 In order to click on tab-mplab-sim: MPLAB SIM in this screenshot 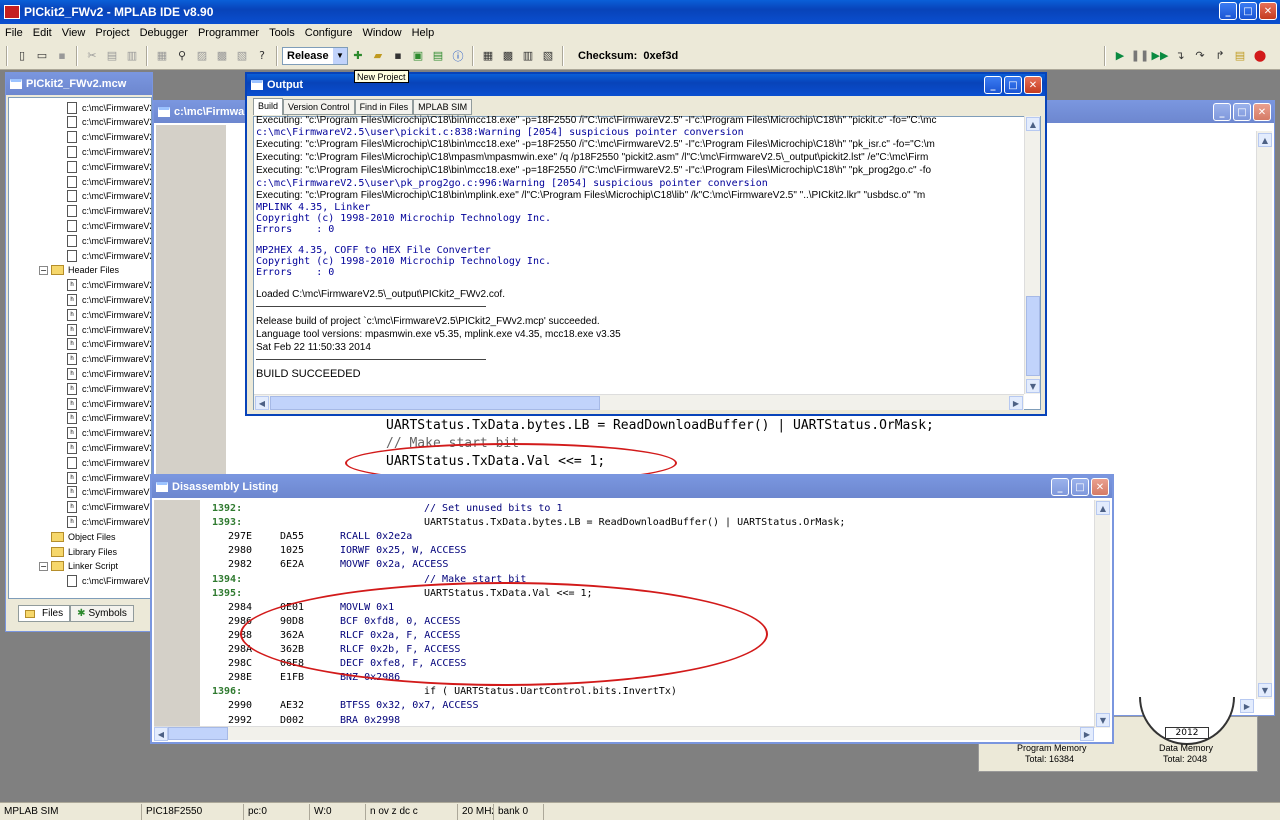, I will do `click(443, 107)`.